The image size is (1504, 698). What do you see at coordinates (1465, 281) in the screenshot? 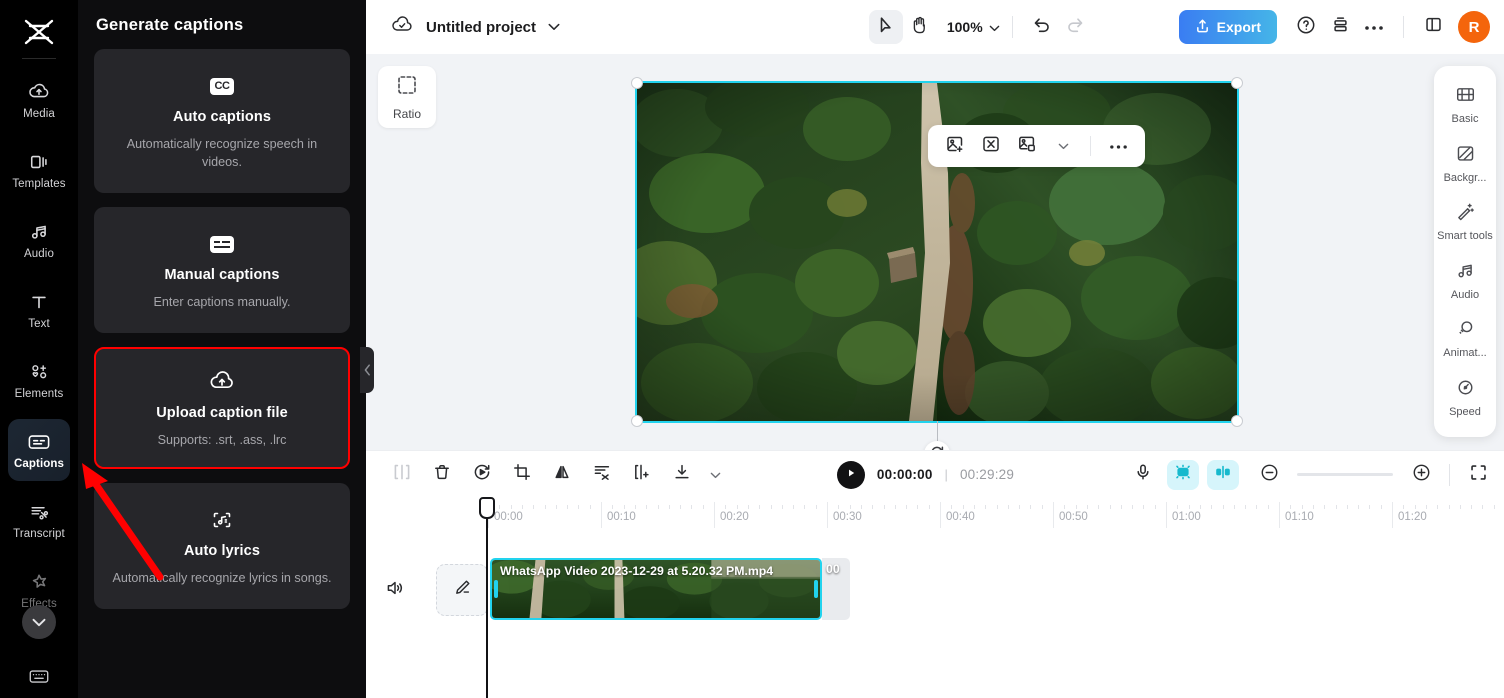
I see `dock-item-audio: Audio` at bounding box center [1465, 281].